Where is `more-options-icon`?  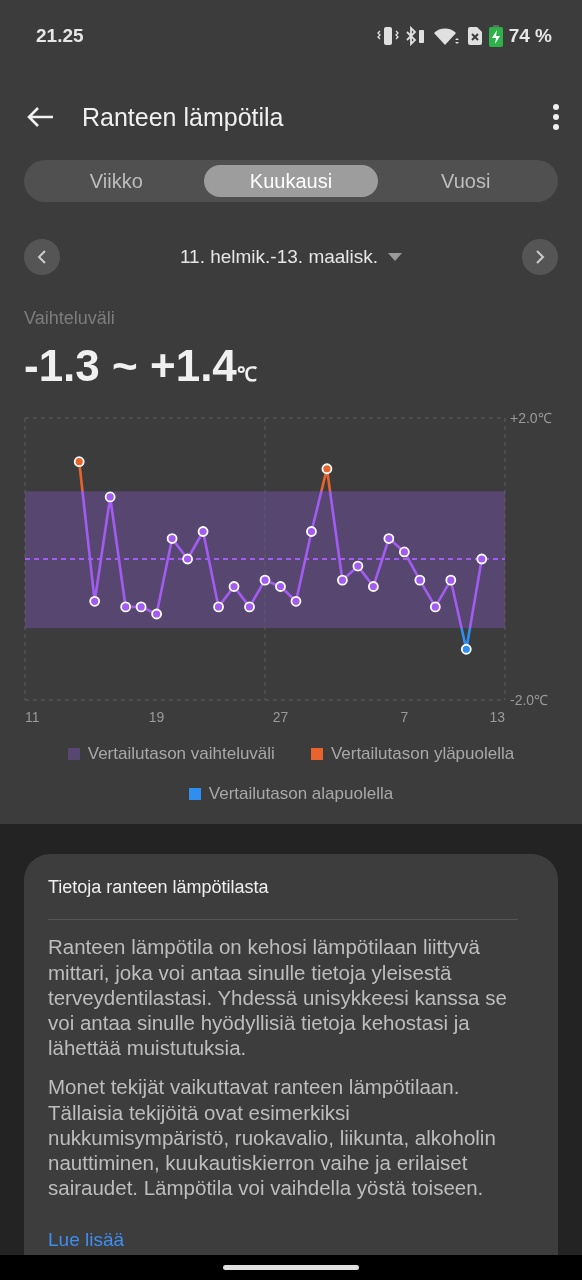 more-options-icon is located at coordinates (556, 117).